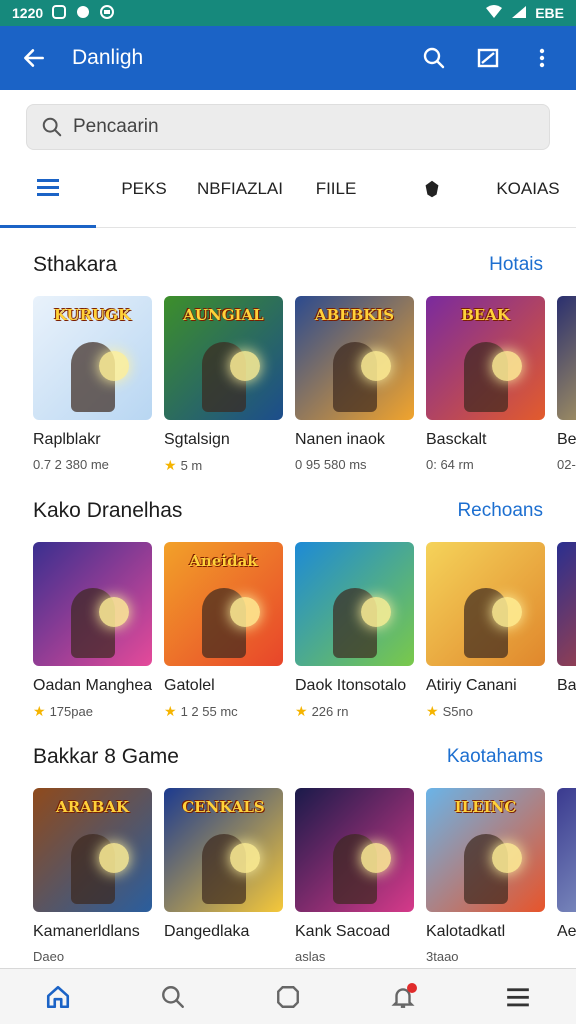 The width and height of the screenshot is (576, 1025). I want to click on tab-bar: PEKS NBFIAZLAI FIILE KOAIAS, so click(288, 189).